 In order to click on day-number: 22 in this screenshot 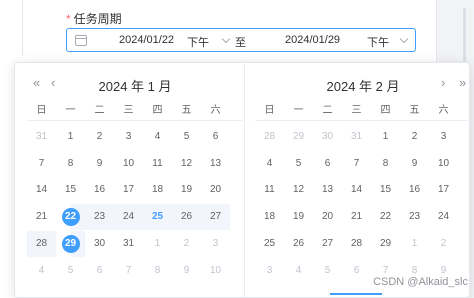, I will do `click(385, 217)`.